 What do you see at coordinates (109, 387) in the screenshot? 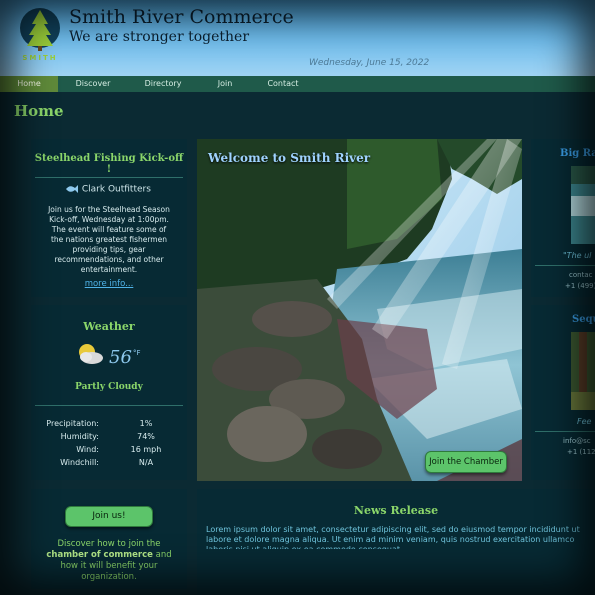
I see `weather-condition: Partly Cloudy` at bounding box center [109, 387].